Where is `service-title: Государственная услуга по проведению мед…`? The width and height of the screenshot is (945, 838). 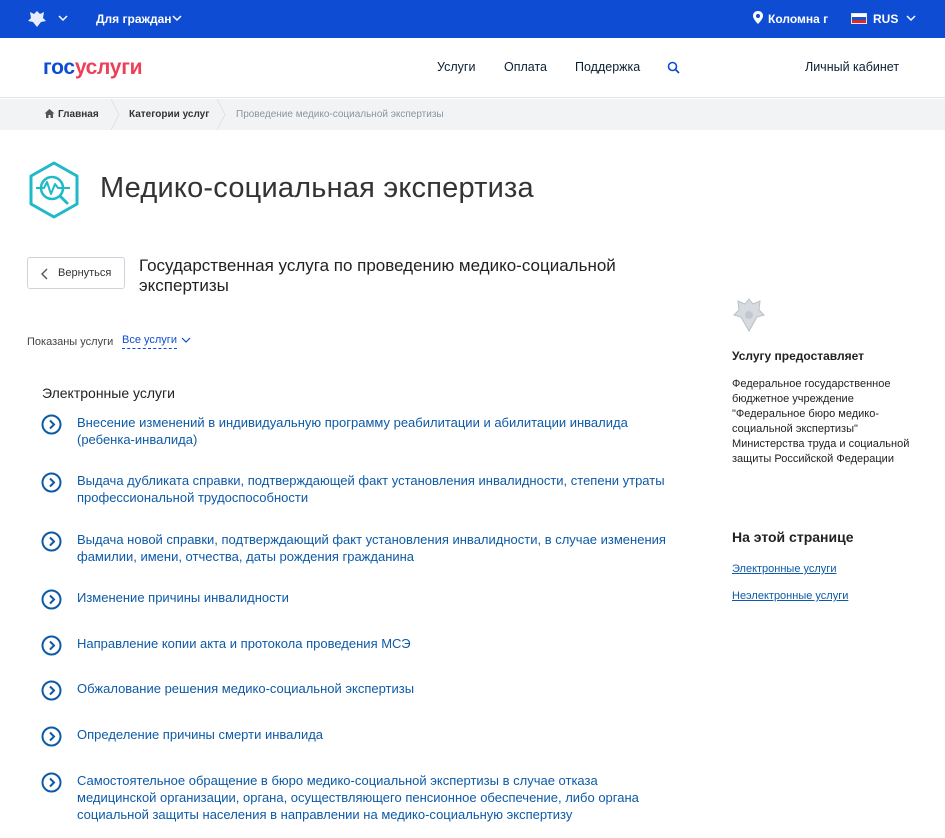 service-title: Государственная услуга по проведению мед… is located at coordinates (377, 275).